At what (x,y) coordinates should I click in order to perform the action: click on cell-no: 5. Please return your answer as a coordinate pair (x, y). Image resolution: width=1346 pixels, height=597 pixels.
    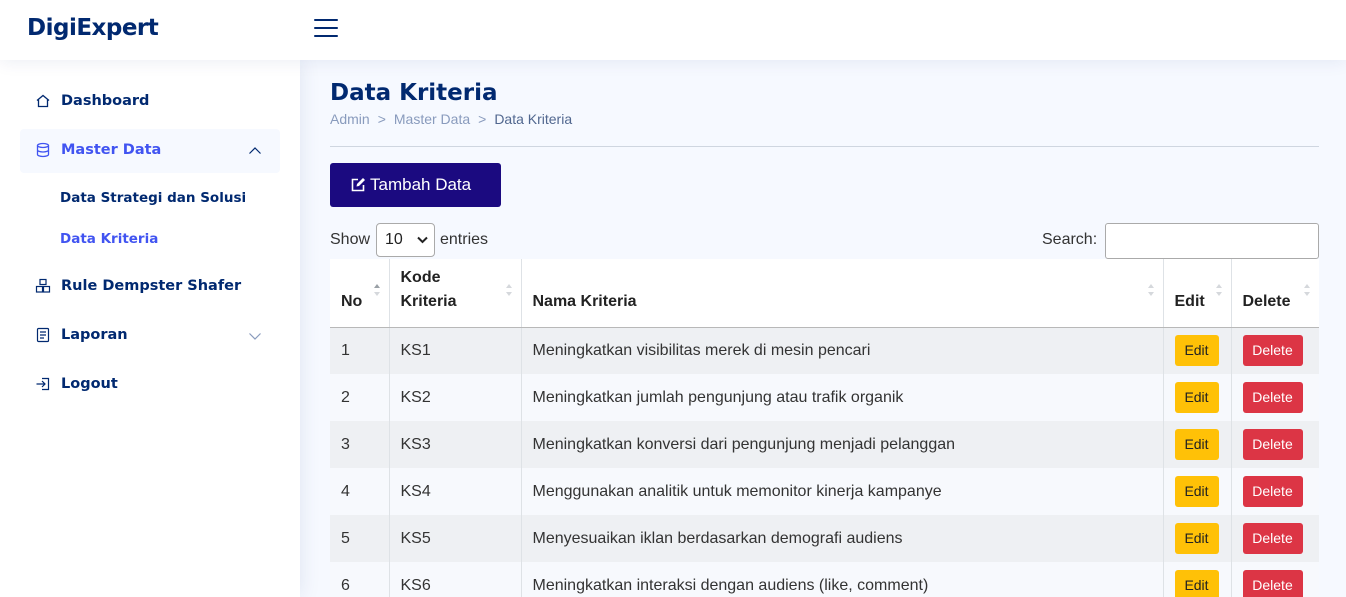
    Looking at the image, I should click on (360, 538).